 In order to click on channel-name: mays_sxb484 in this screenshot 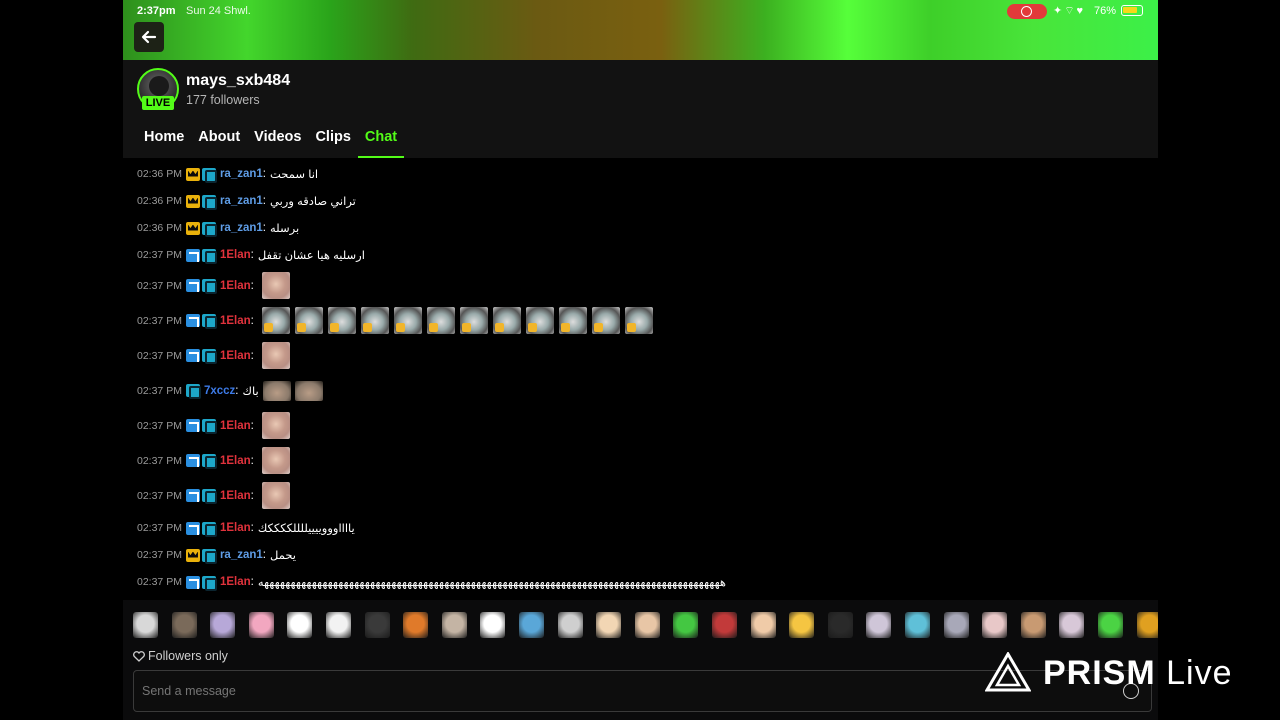, I will do `click(238, 81)`.